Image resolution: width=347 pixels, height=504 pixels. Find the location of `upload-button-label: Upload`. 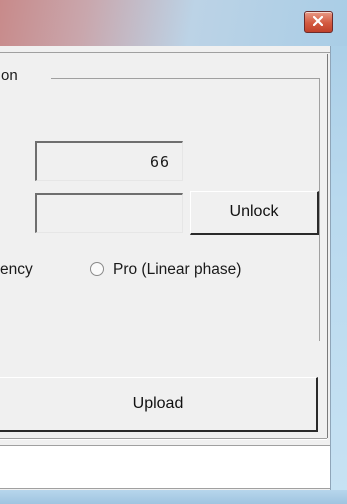

upload-button-label: Upload is located at coordinates (158, 403).